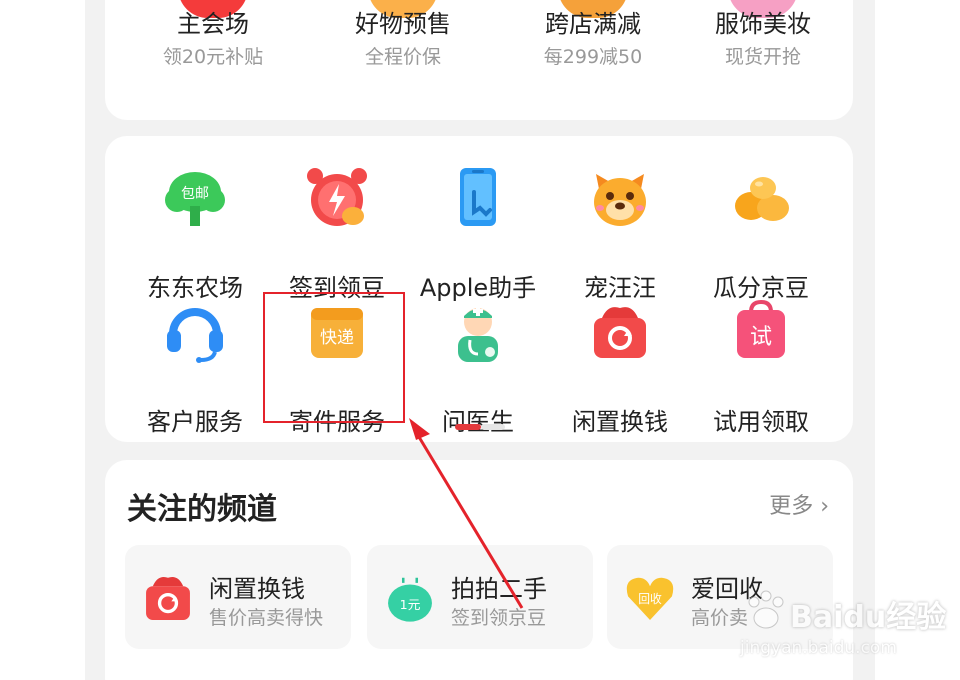 The width and height of the screenshot is (960, 680). What do you see at coordinates (818, 648) in the screenshot?
I see `watermark-url: jingyan.baidu.com` at bounding box center [818, 648].